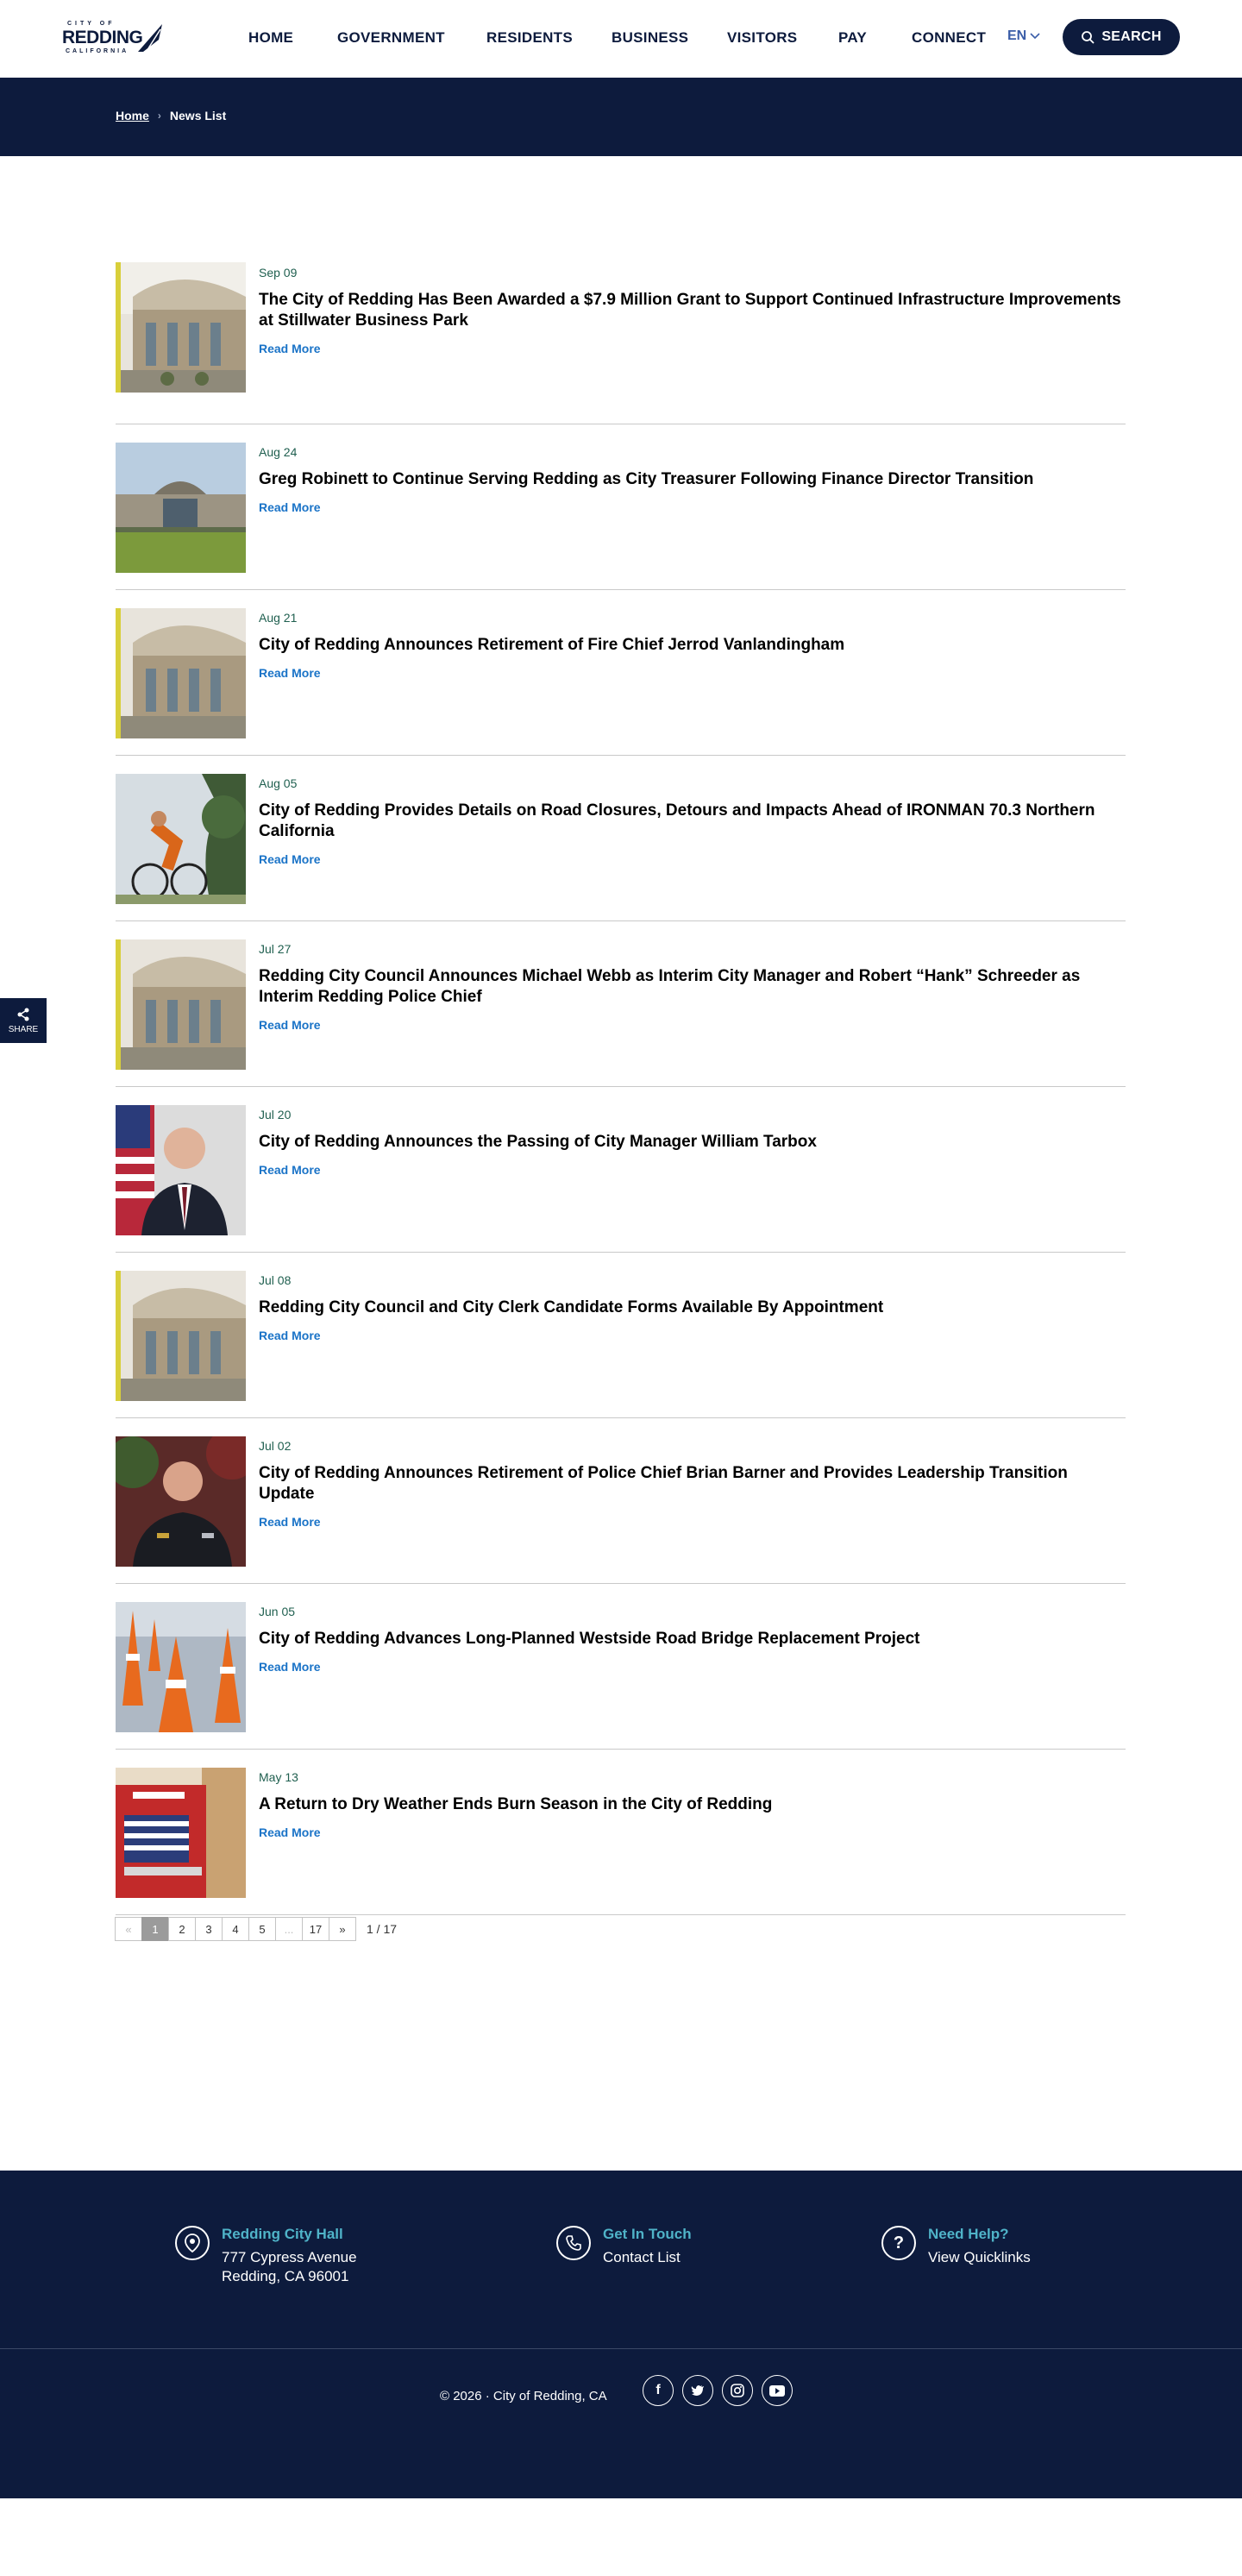 The width and height of the screenshot is (1242, 2576). I want to click on search-icon, so click(1089, 37).